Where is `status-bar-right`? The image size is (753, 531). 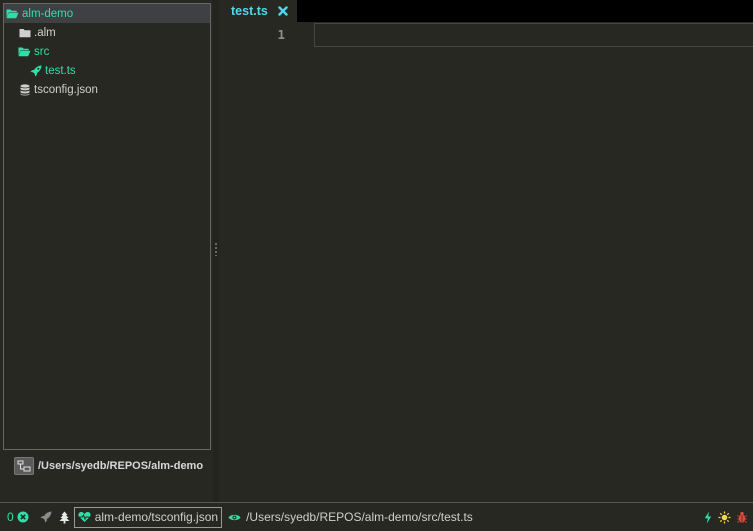 status-bar-right is located at coordinates (725, 517).